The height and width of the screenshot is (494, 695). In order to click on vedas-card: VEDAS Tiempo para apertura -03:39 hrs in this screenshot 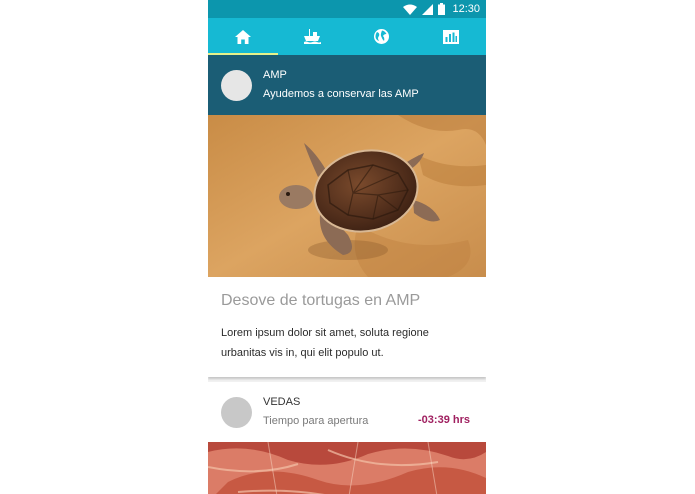, I will do `click(347, 438)`.